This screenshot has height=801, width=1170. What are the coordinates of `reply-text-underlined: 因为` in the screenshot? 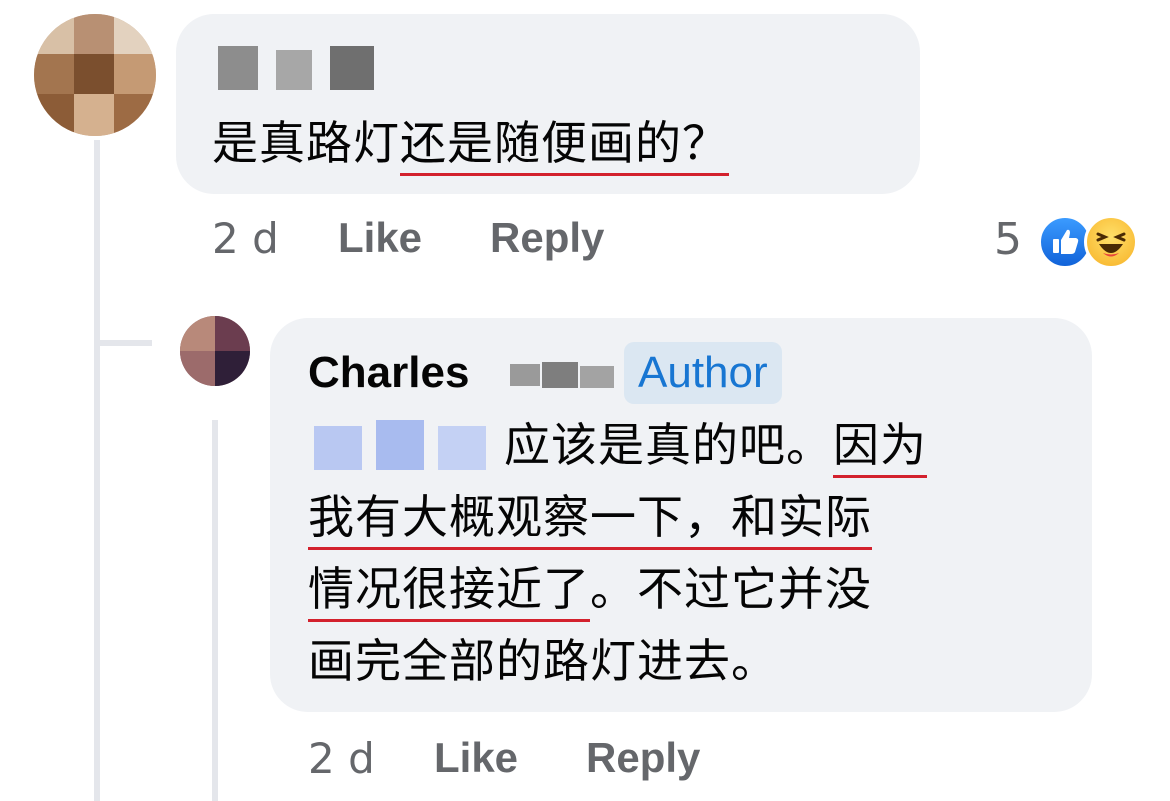 It's located at (880, 445).